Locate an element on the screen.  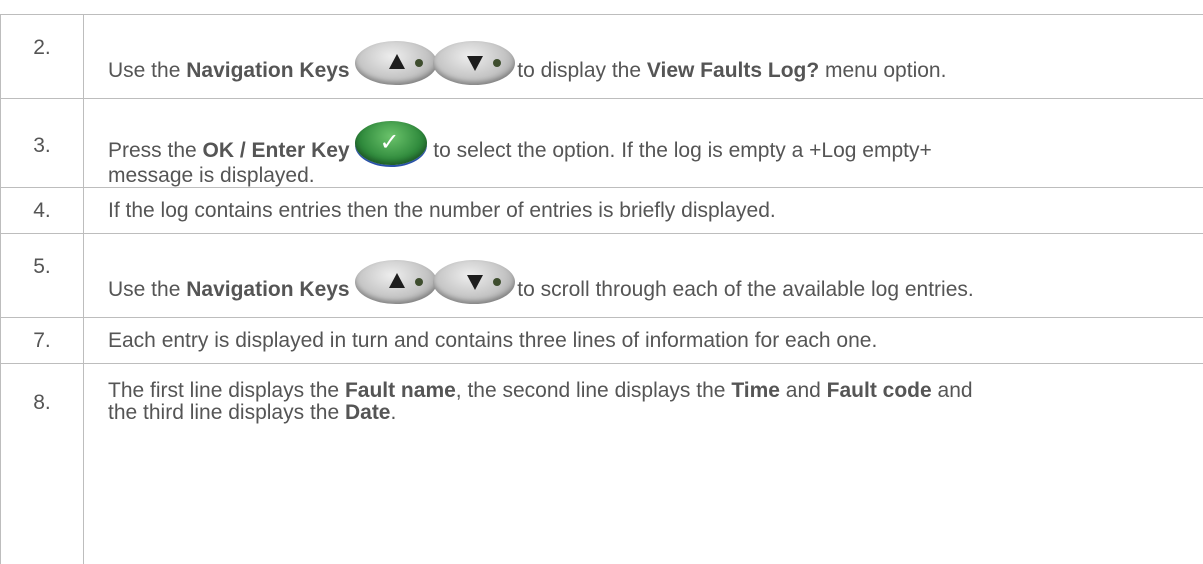
fault-name-label: Fault name is located at coordinates (400, 390).